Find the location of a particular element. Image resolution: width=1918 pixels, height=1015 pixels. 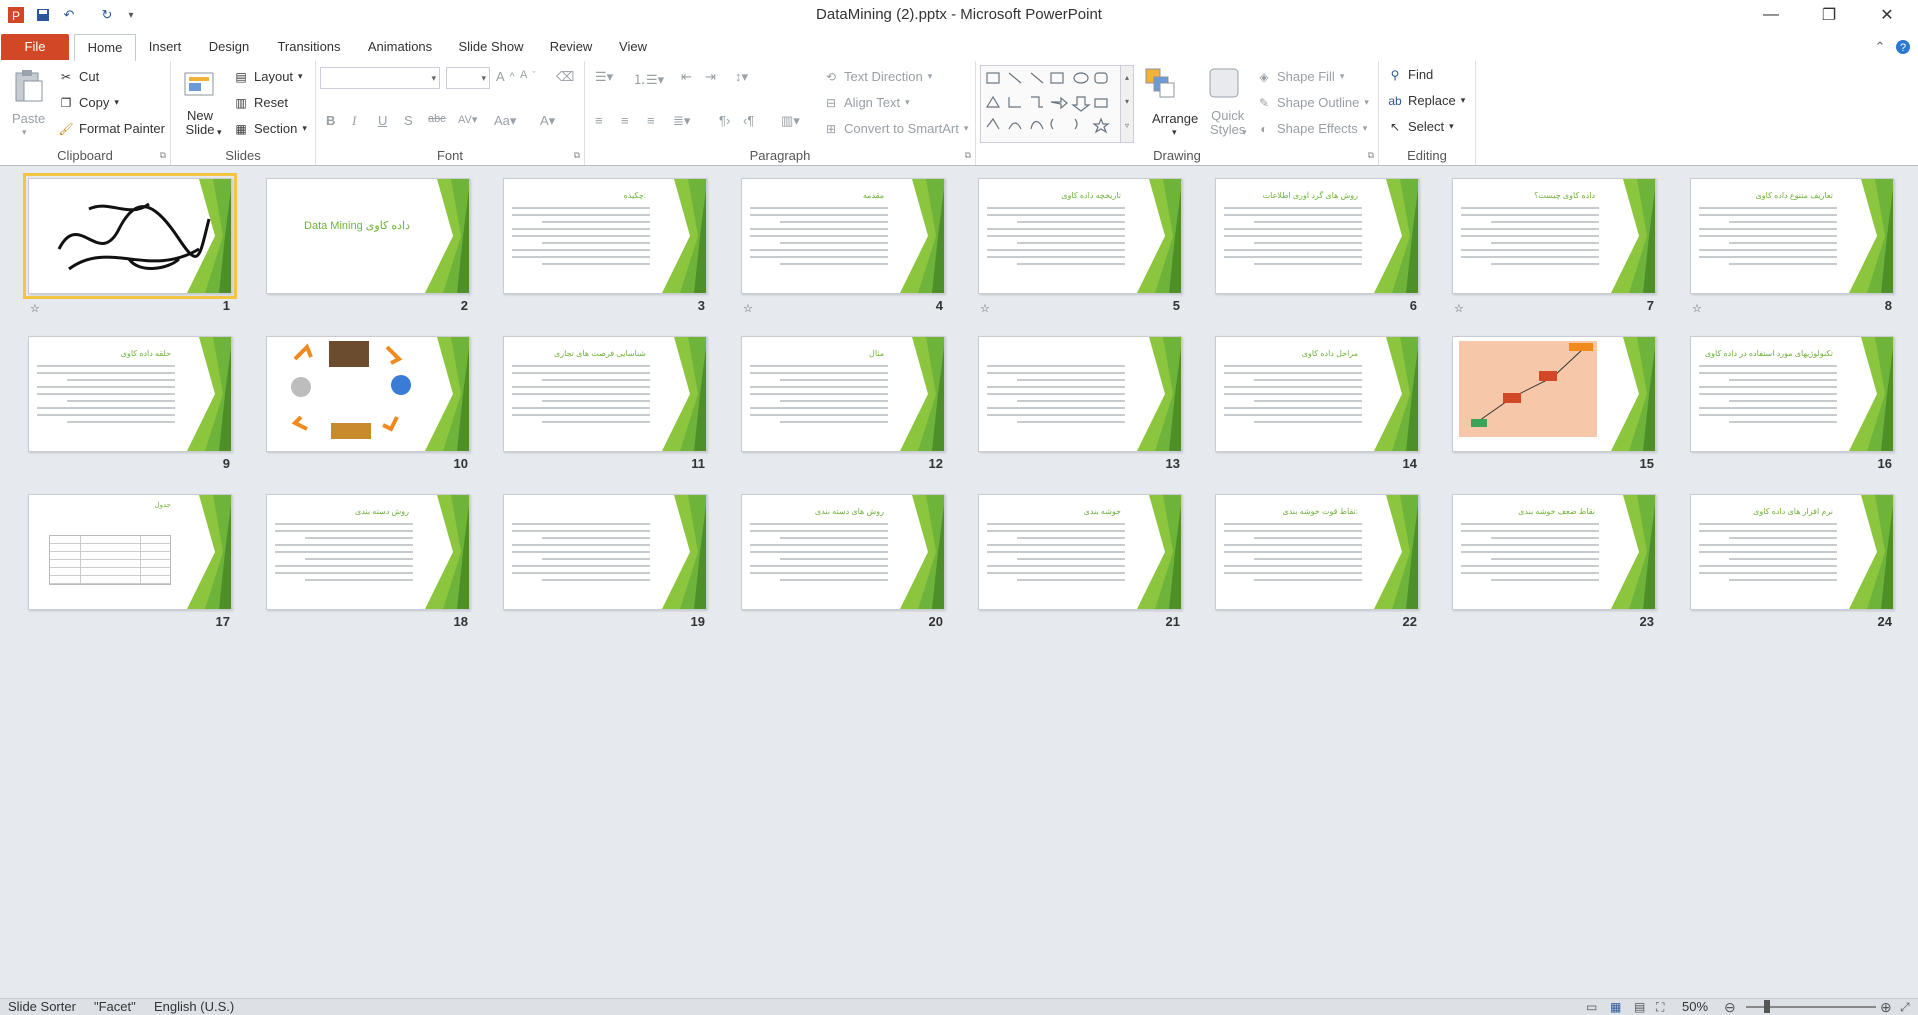

slide-thumbnail: تکنولوژیهای مورد استفاده در داده کاوی is located at coordinates (1792, 394).